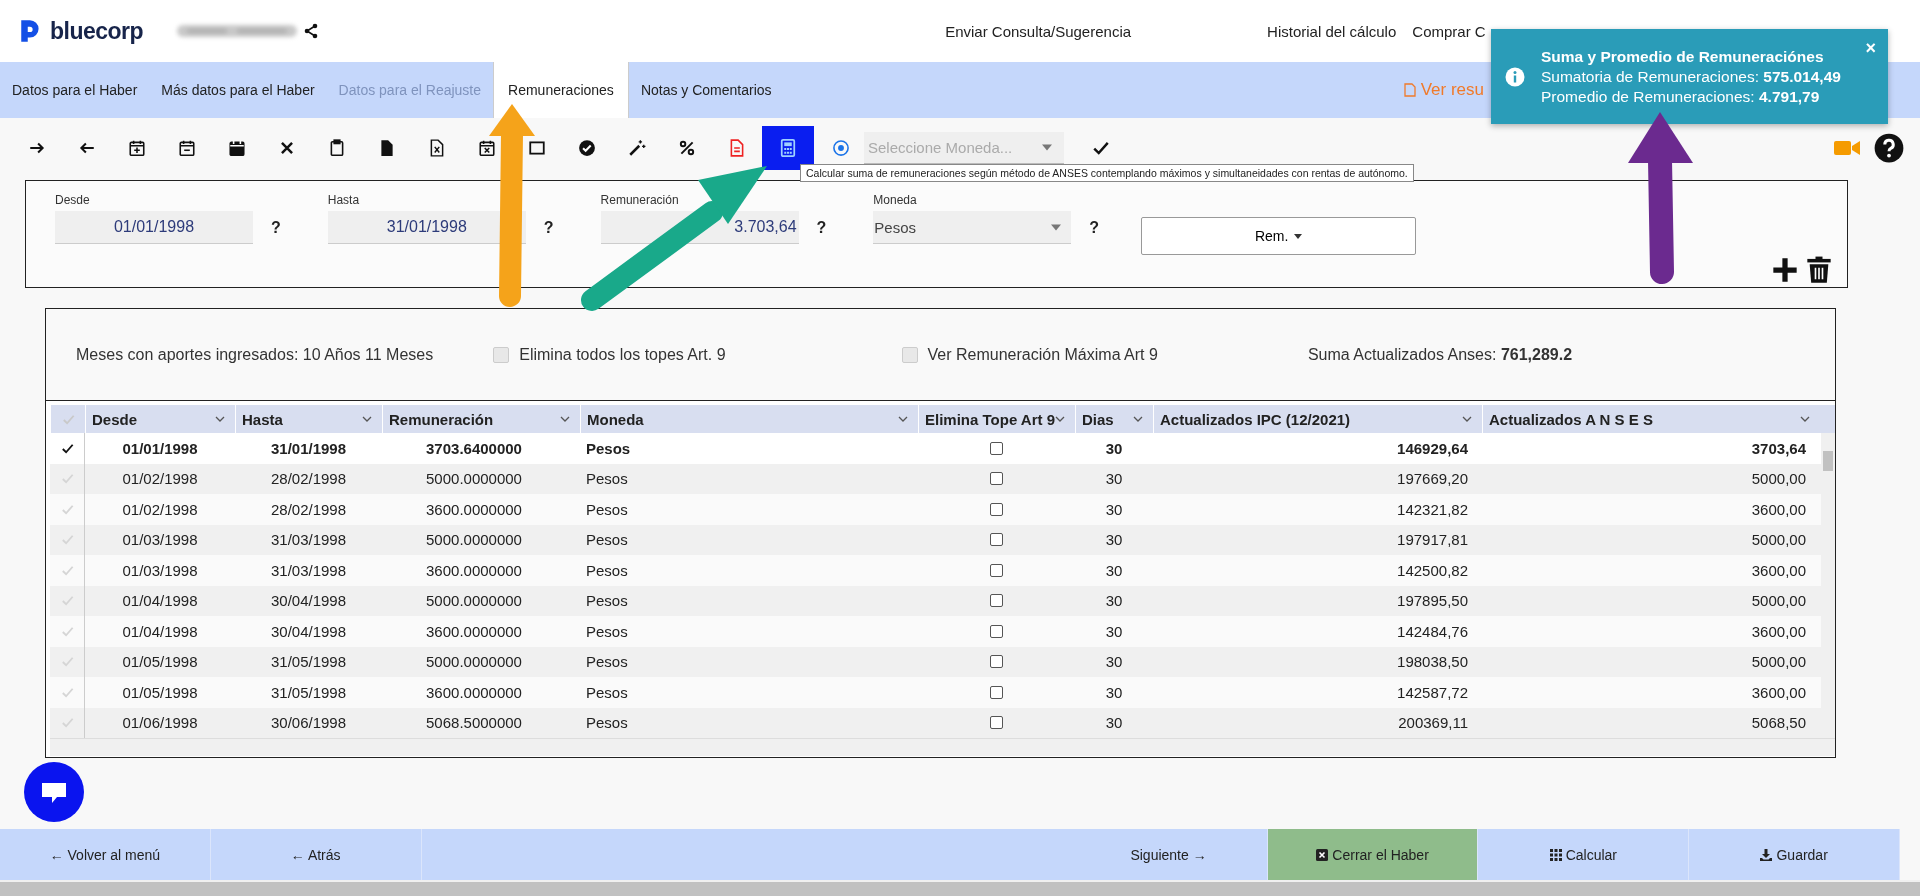  What do you see at coordinates (75, 90) in the screenshot?
I see `tab: Datos para el Haber` at bounding box center [75, 90].